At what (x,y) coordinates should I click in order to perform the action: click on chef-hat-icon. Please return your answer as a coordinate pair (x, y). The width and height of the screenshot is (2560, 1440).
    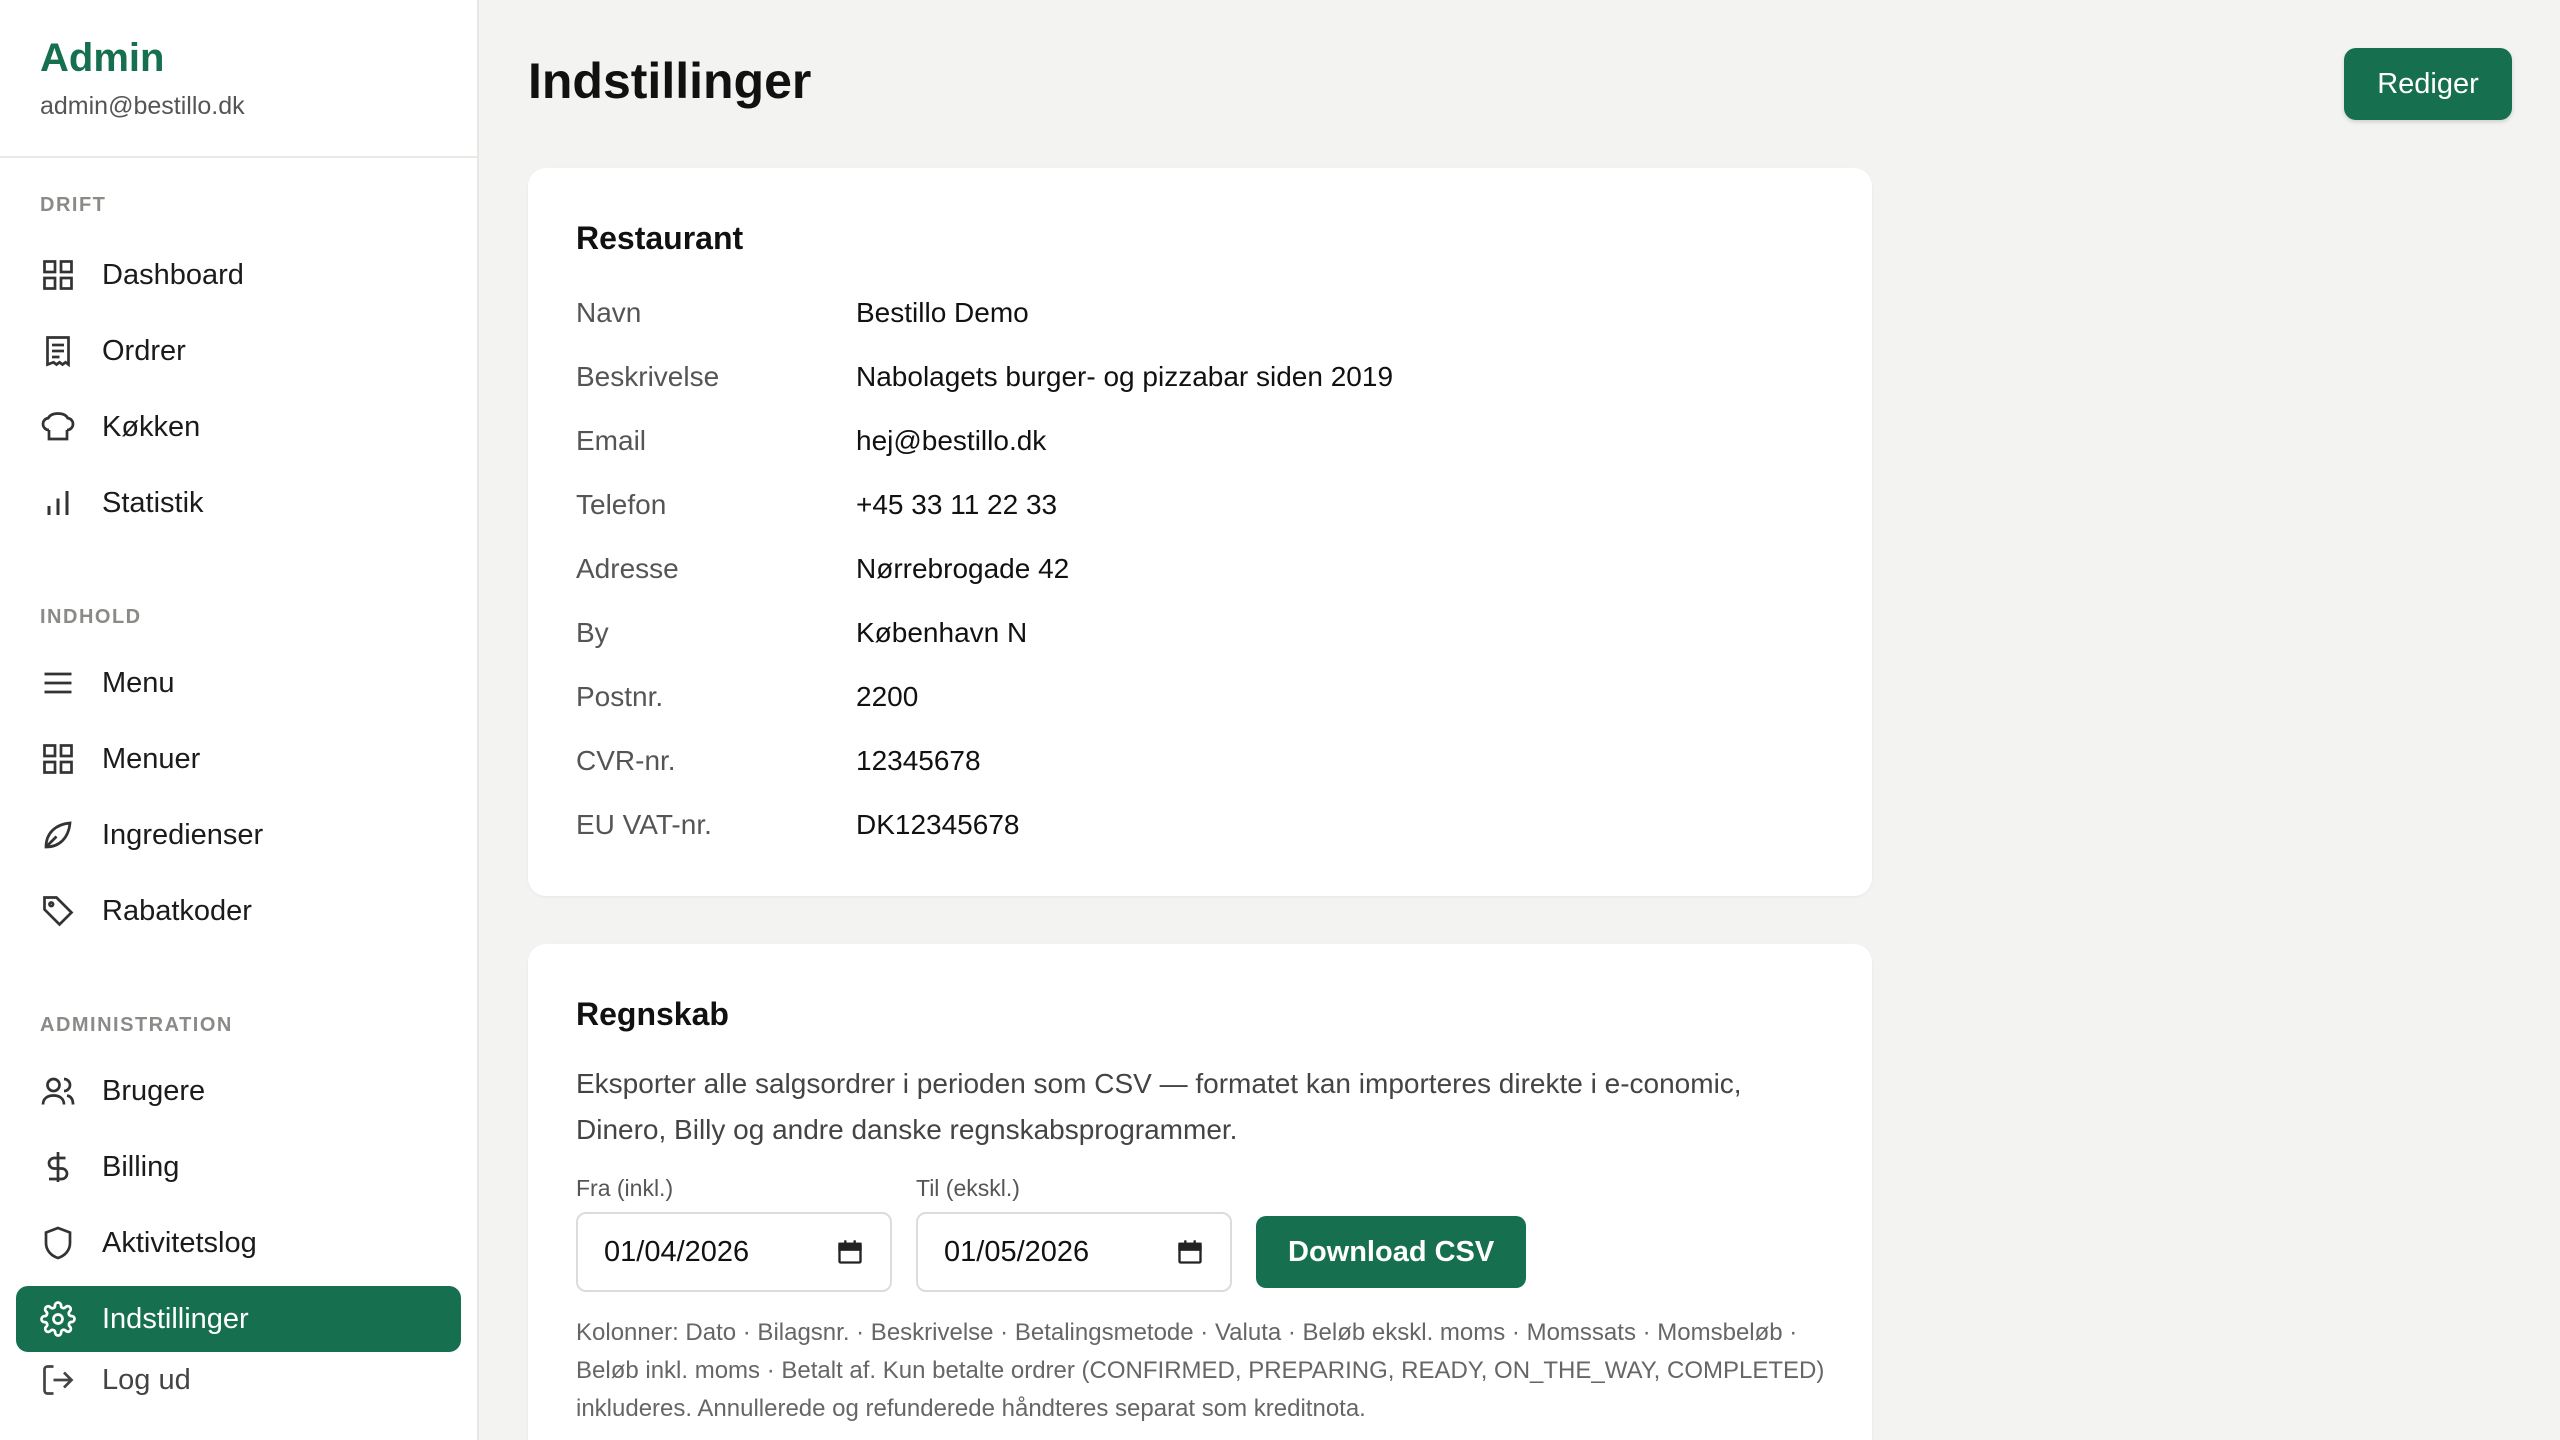
    Looking at the image, I should click on (58, 427).